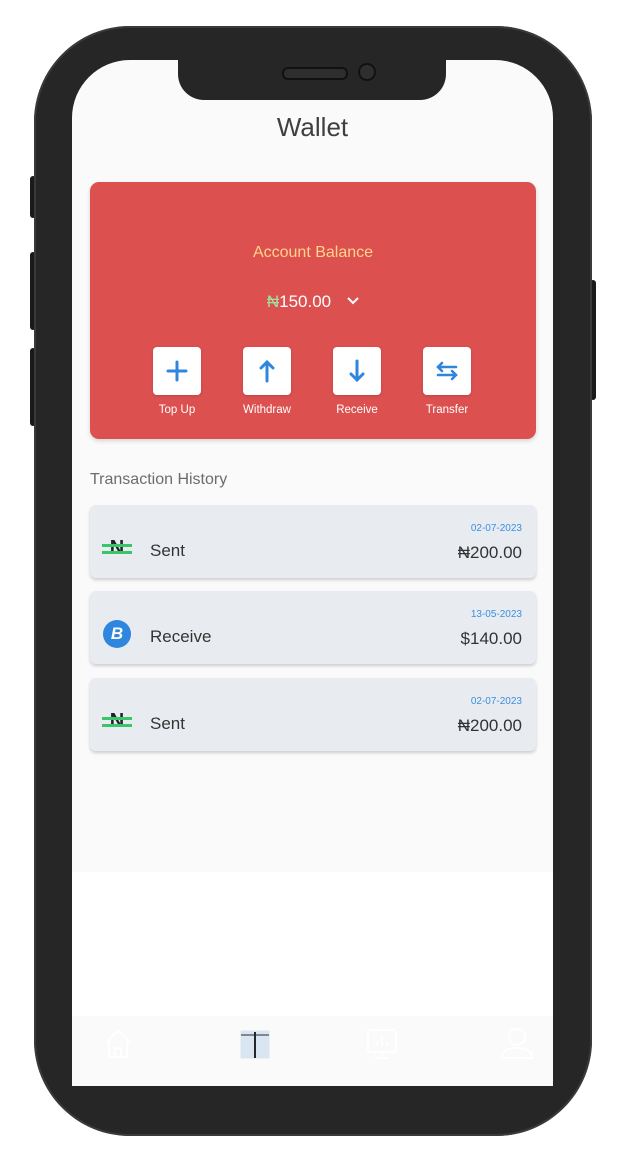 This screenshot has width=626, height=1166. I want to click on balance-amount: 150.00, so click(305, 301).